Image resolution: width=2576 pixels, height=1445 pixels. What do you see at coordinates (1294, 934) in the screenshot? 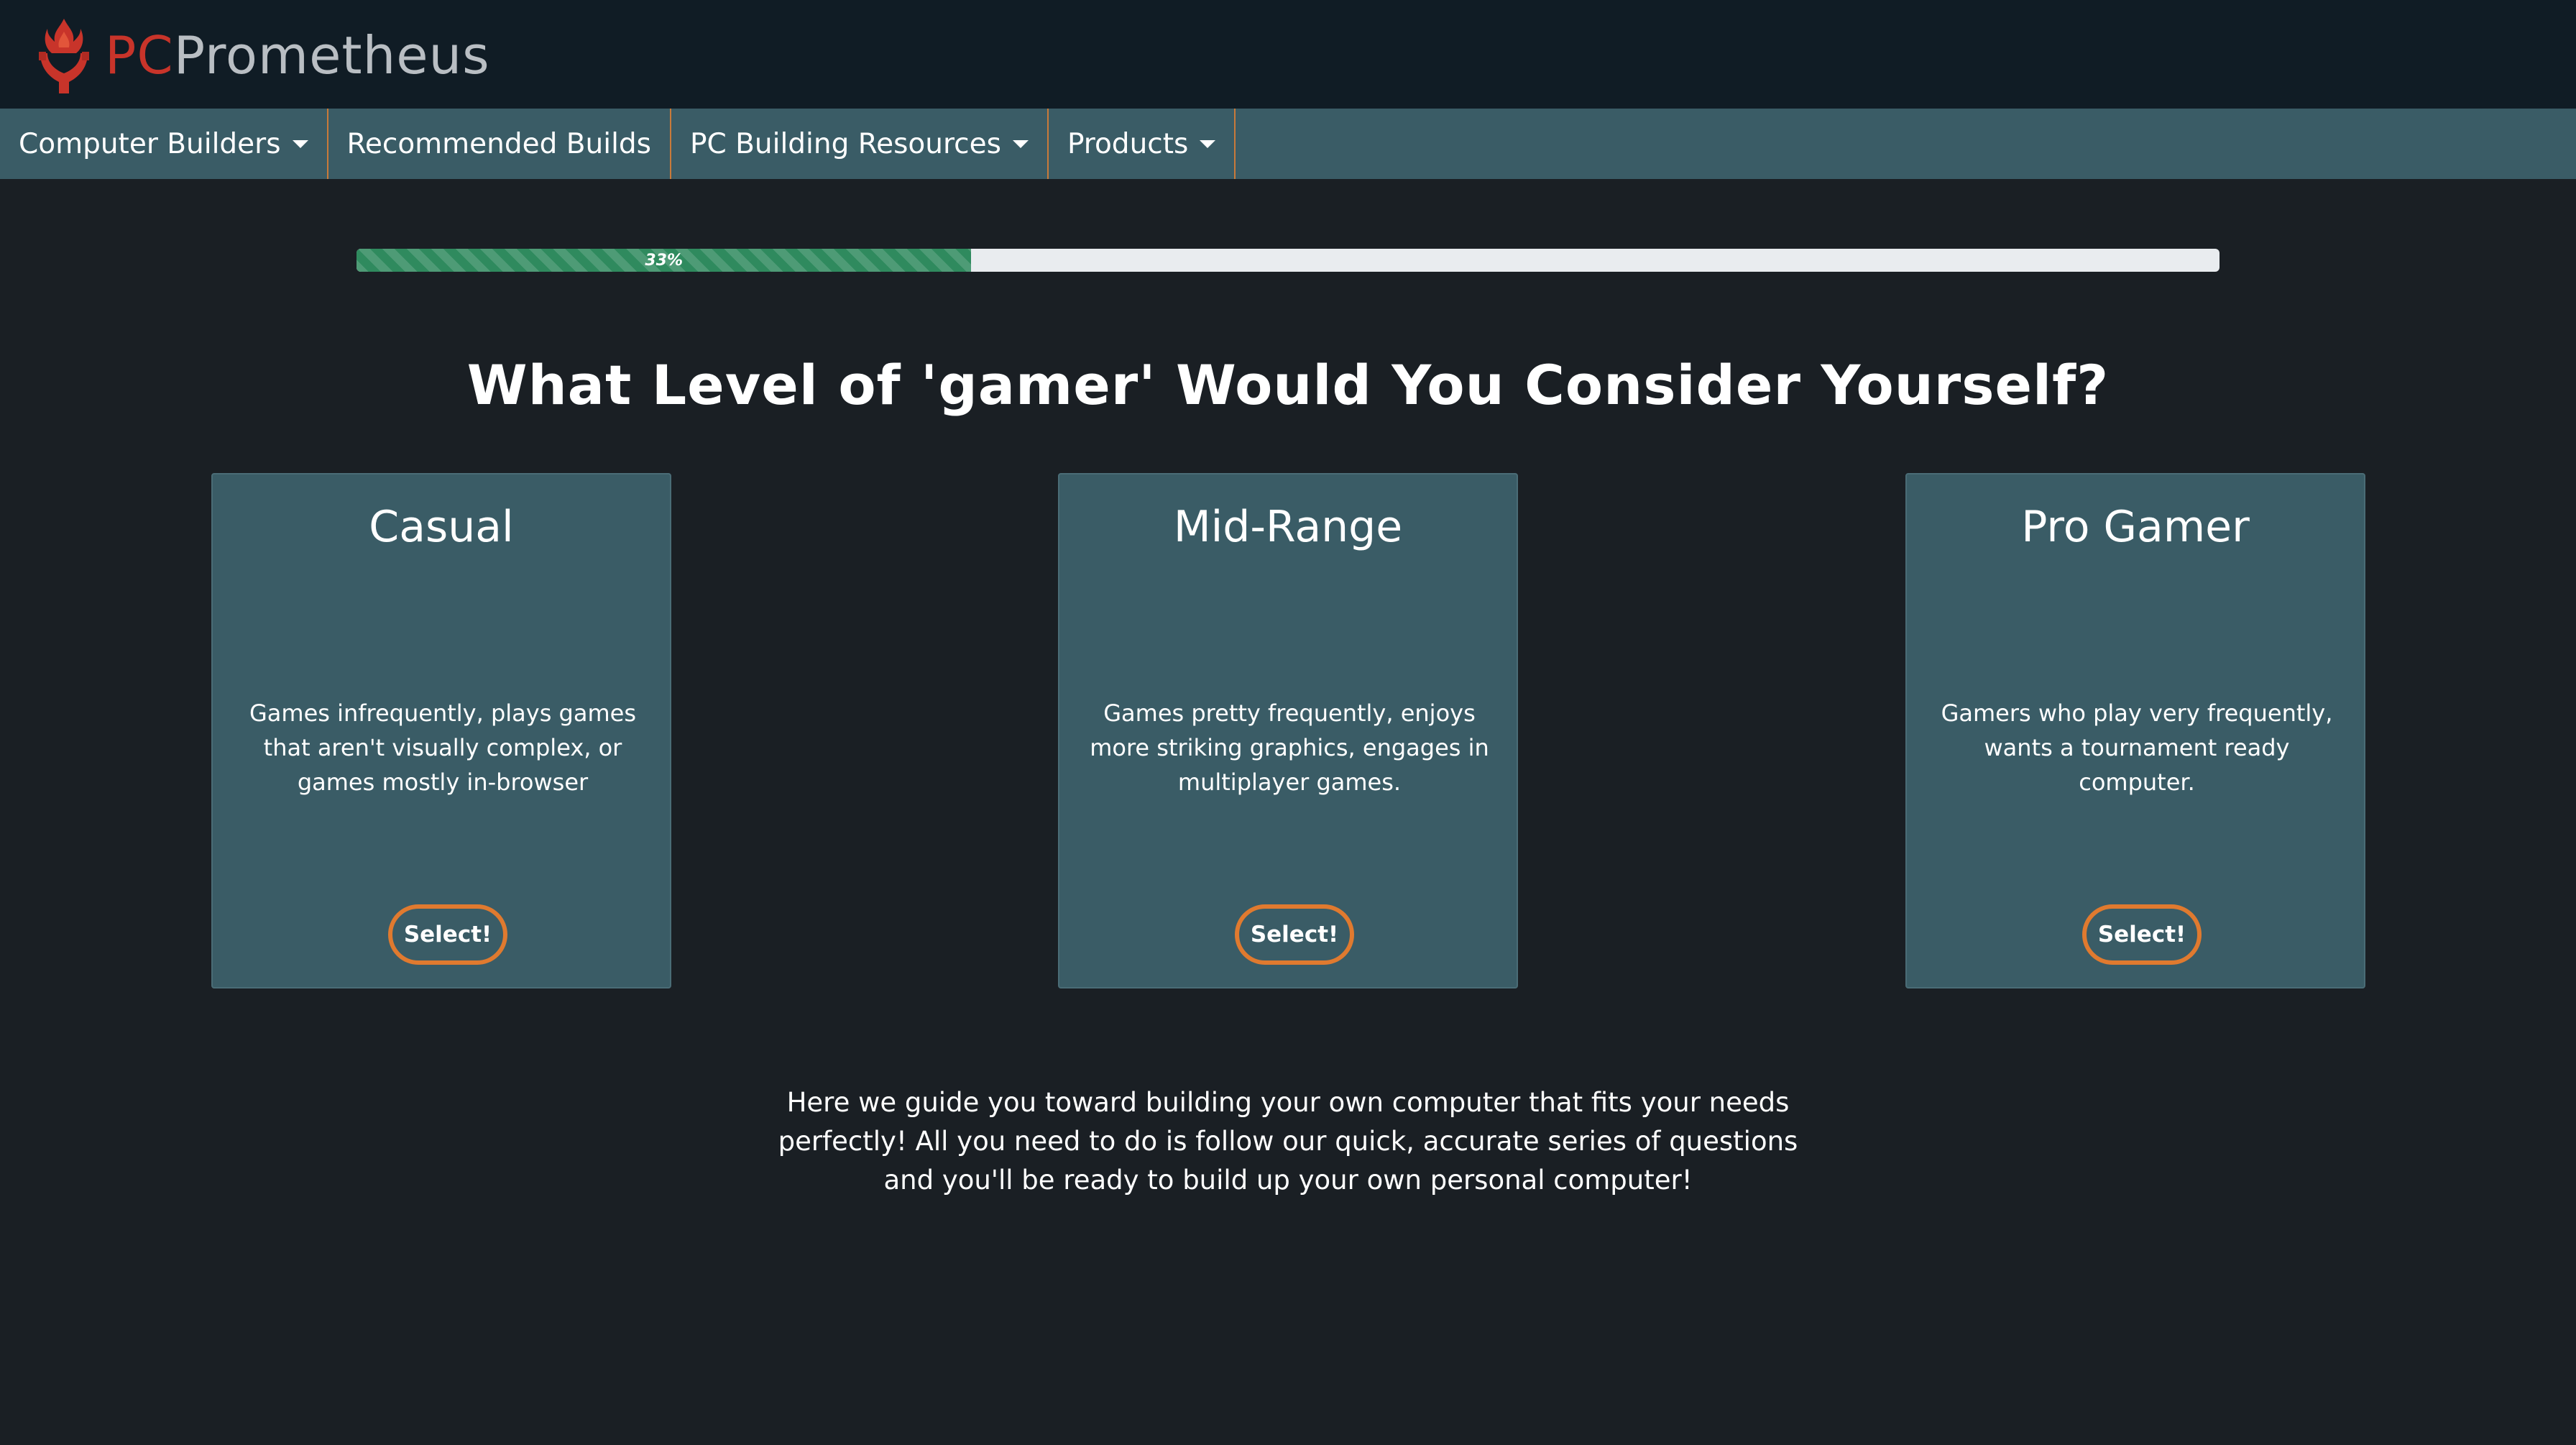
I see `select-mid-range-button: Select!` at bounding box center [1294, 934].